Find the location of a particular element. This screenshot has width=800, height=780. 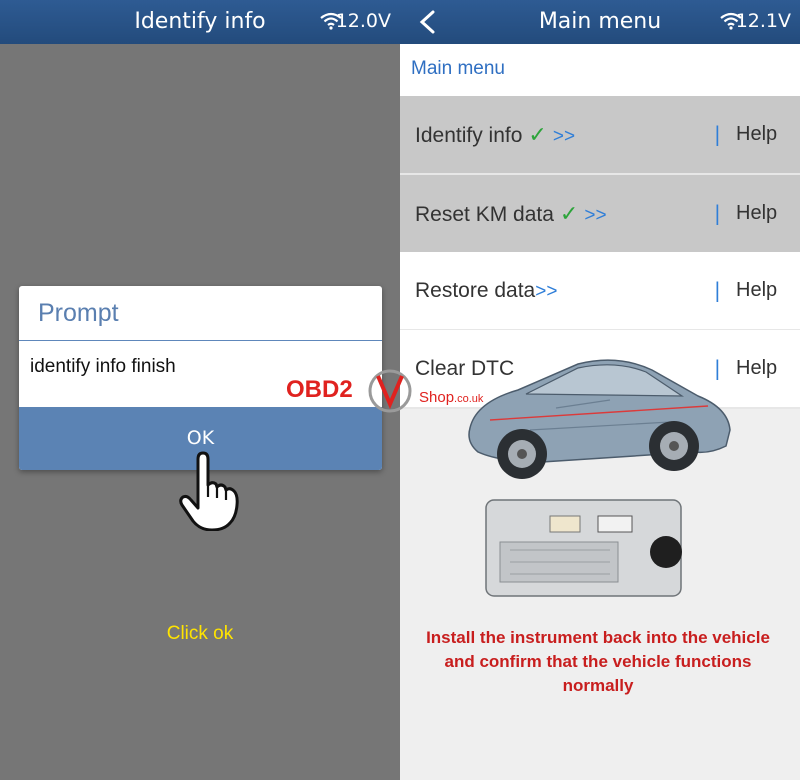

menu-item-reset-km-data: Reset KM data ✓ >> | Help is located at coordinates (600, 214).